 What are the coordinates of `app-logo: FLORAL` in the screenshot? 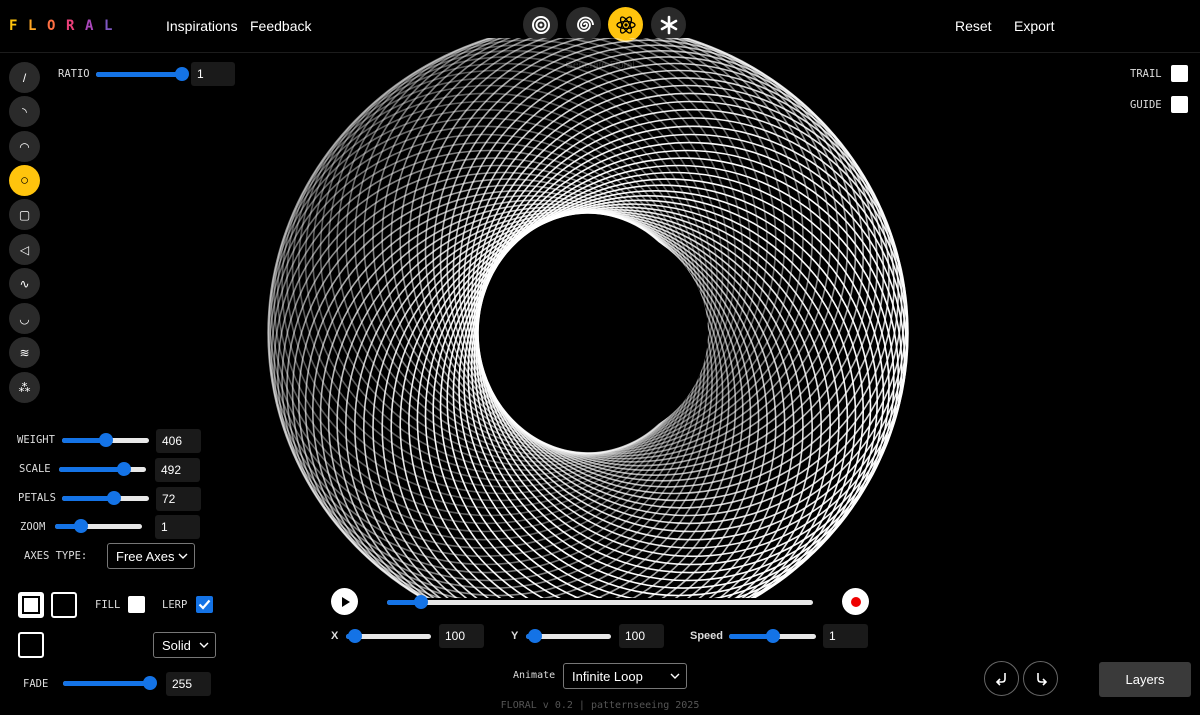 It's located at (66, 26).